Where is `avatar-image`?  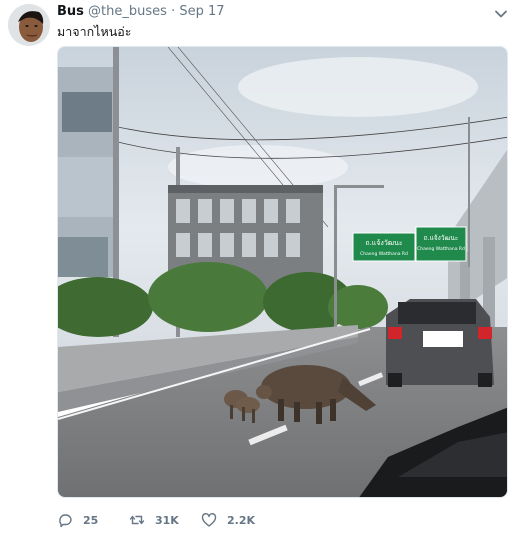
avatar-image is located at coordinates (29, 25).